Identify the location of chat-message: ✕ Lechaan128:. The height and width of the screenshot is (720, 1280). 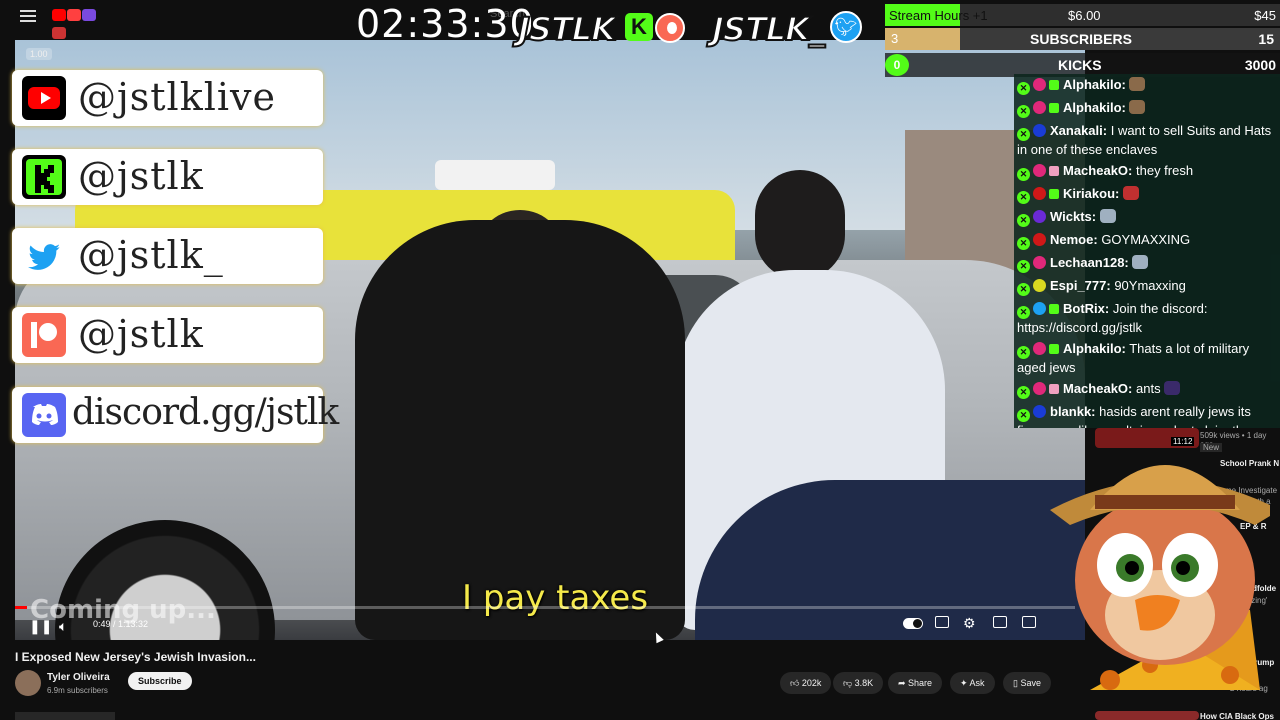
(1147, 263).